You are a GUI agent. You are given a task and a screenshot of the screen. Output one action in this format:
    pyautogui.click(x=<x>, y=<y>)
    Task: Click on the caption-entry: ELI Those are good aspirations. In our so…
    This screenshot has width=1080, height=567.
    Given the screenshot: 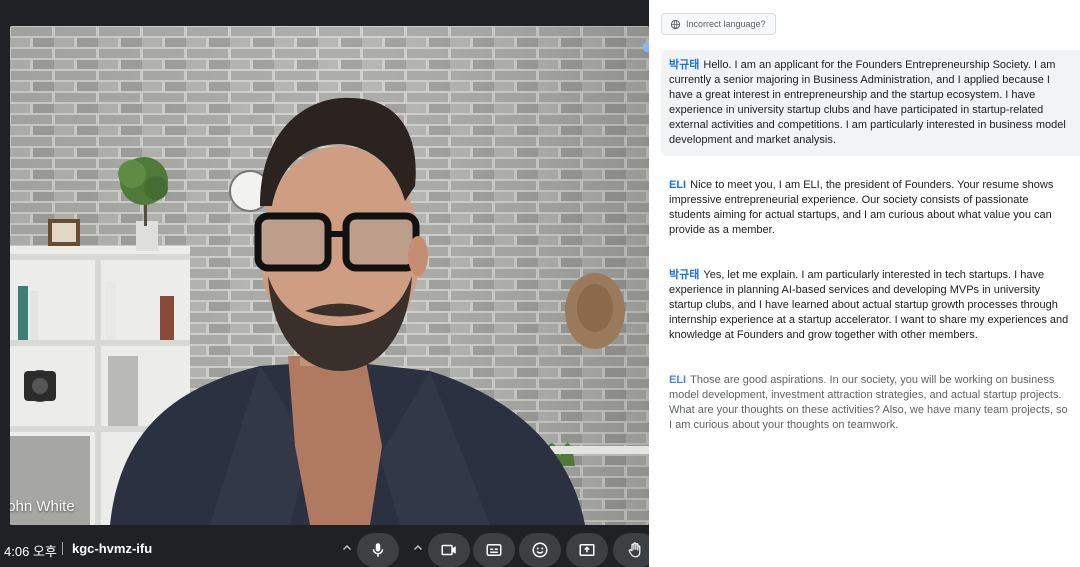 What is the action you would take?
    pyautogui.click(x=870, y=403)
    